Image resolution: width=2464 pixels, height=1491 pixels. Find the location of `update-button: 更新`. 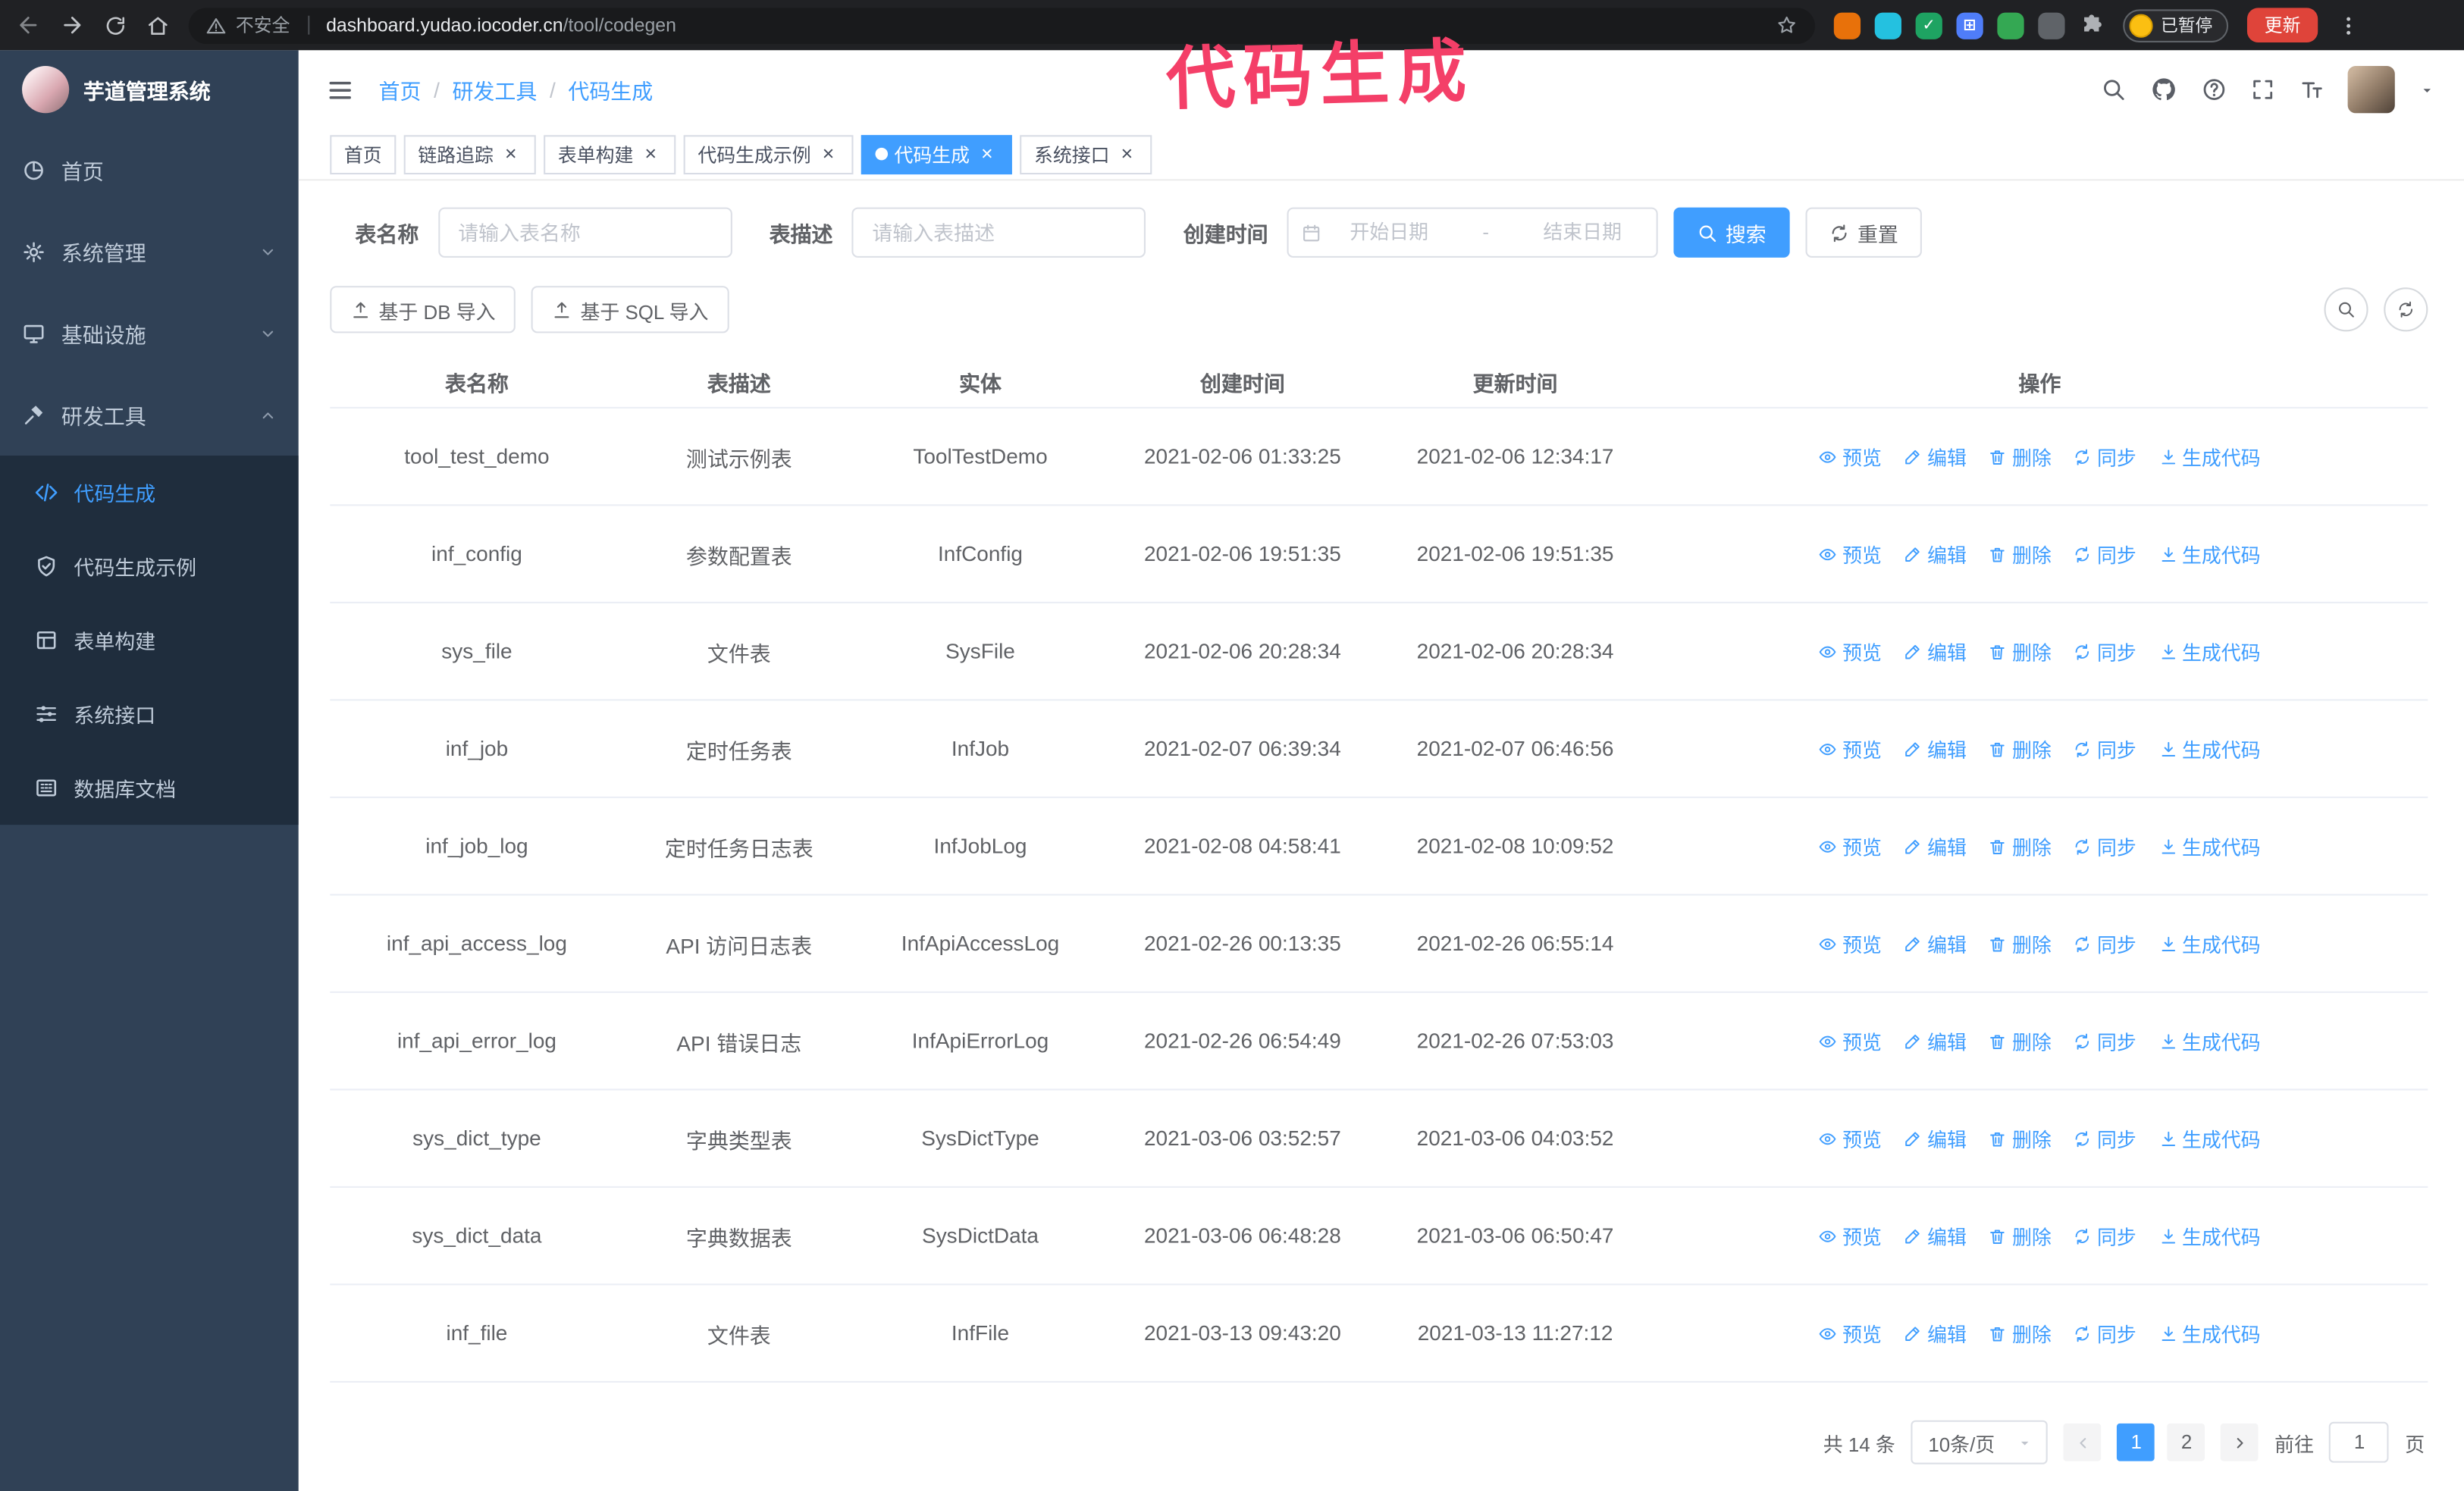

update-button: 更新 is located at coordinates (2282, 25).